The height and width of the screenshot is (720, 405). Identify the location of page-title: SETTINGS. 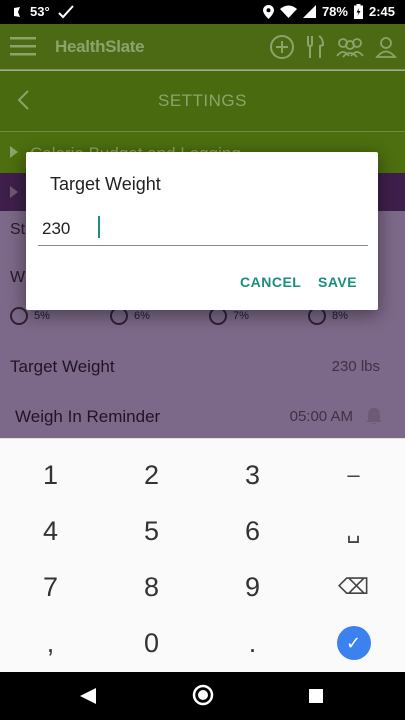
(202, 100).